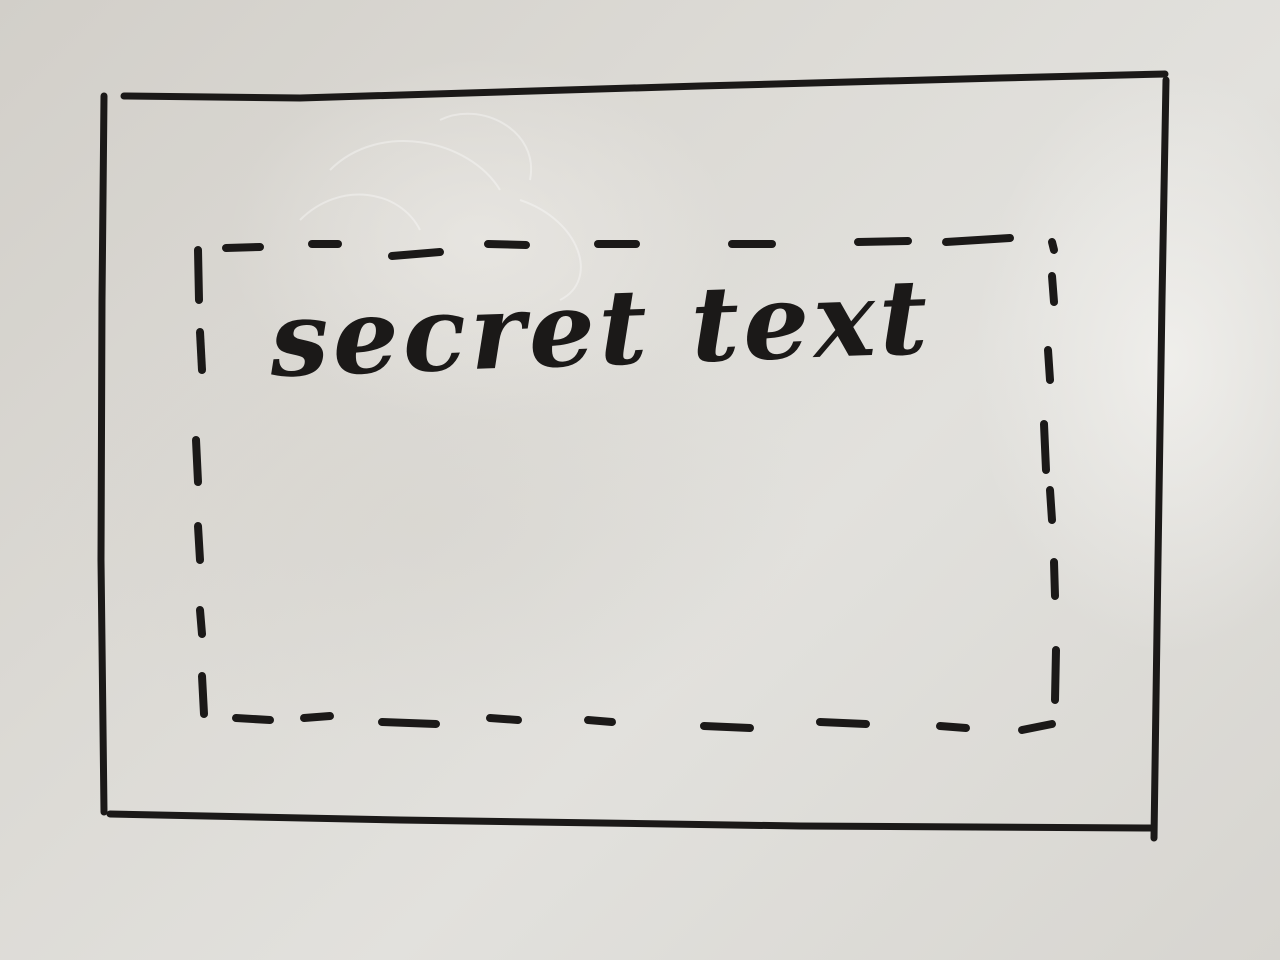 The height and width of the screenshot is (960, 1280). I want to click on handwritten-secret-text: secret text, so click(600, 327).